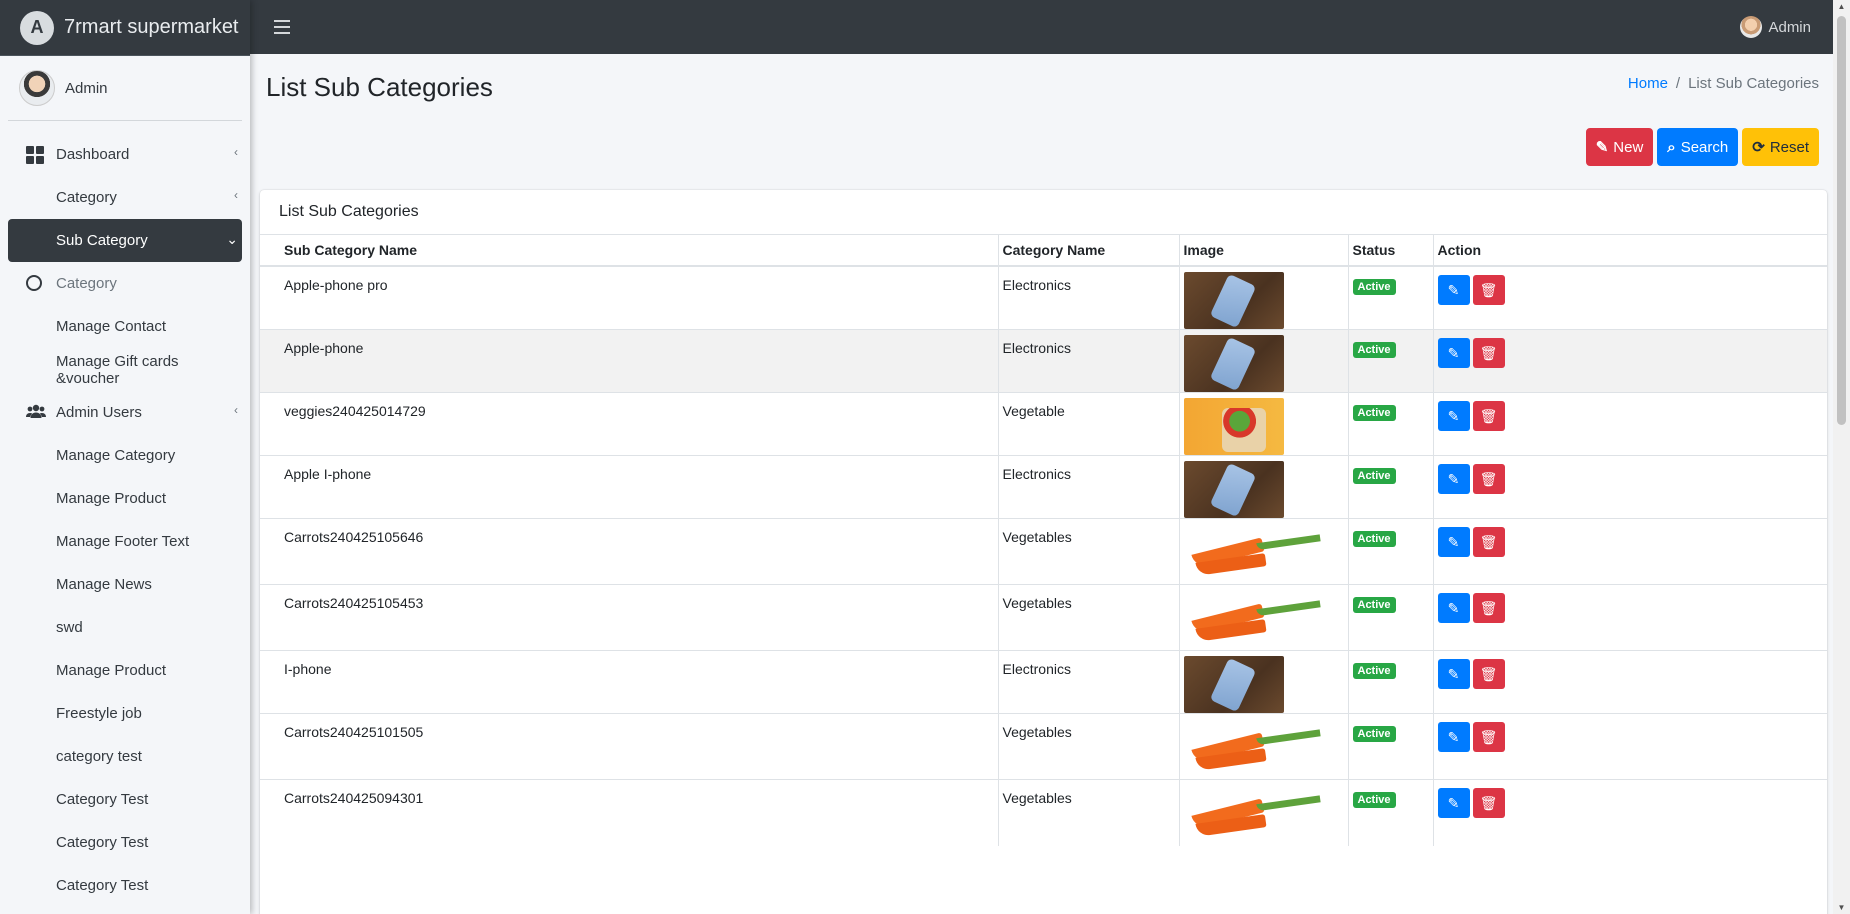 This screenshot has height=914, width=1850. Describe the element at coordinates (1758, 147) in the screenshot. I see `refresh-icon: ⟳` at that location.